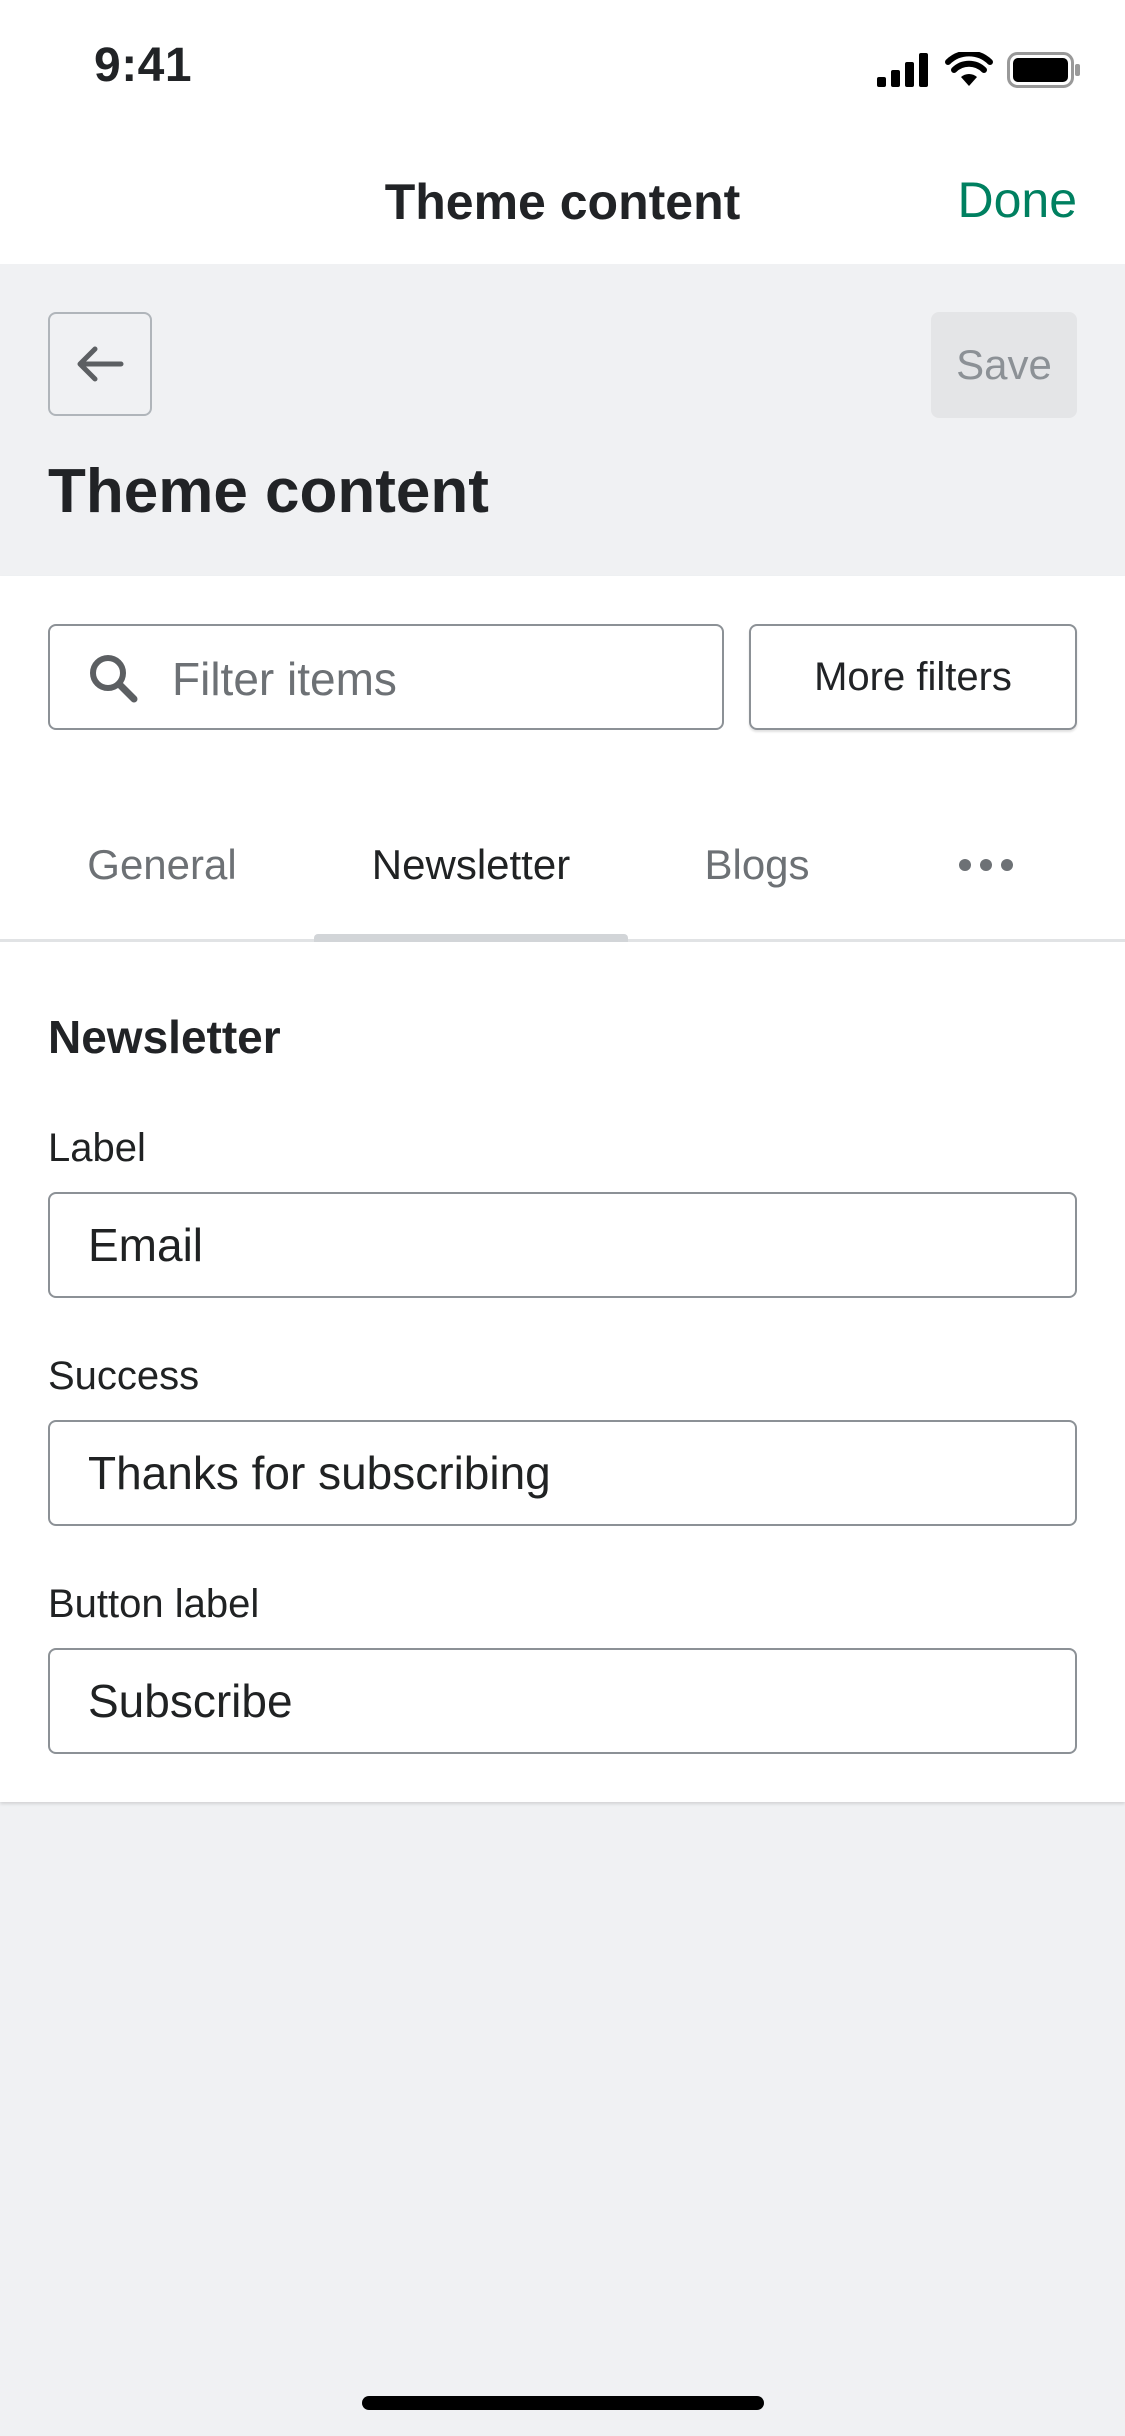 The width and height of the screenshot is (1125, 2436). What do you see at coordinates (164, 1037) in the screenshot?
I see `section-title: Newsletter` at bounding box center [164, 1037].